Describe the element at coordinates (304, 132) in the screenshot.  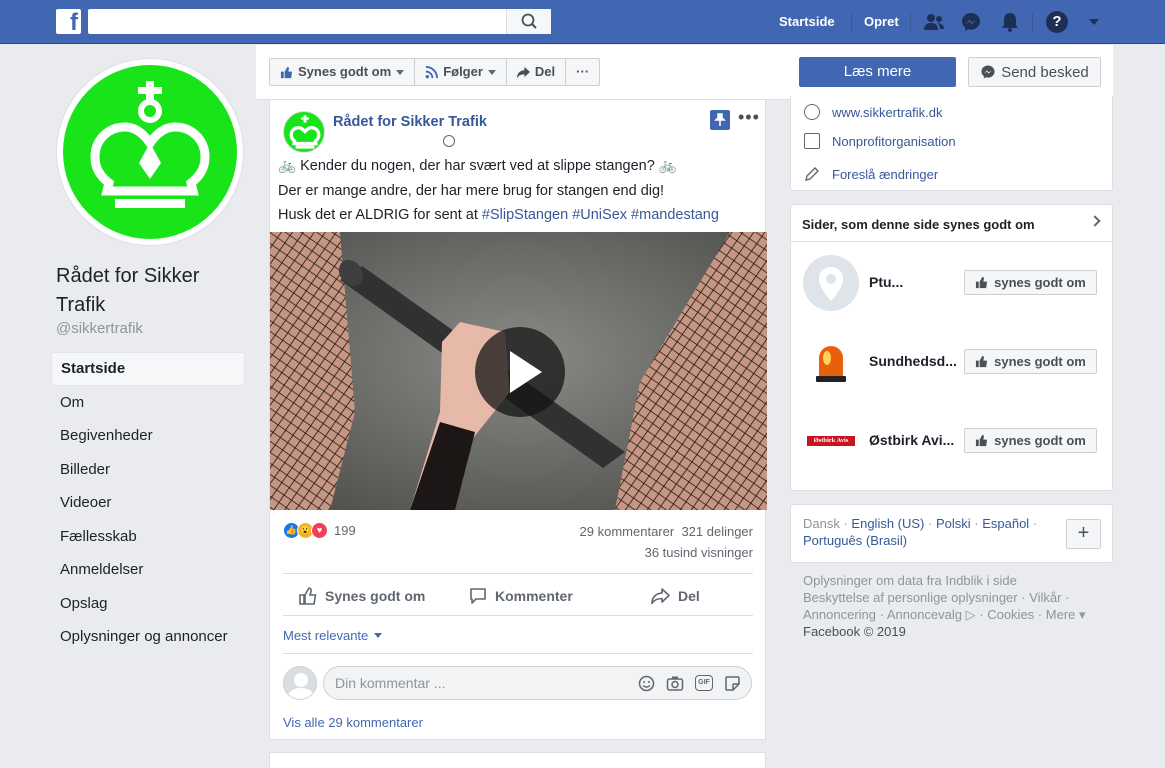
I see `post-author-avatar` at that location.